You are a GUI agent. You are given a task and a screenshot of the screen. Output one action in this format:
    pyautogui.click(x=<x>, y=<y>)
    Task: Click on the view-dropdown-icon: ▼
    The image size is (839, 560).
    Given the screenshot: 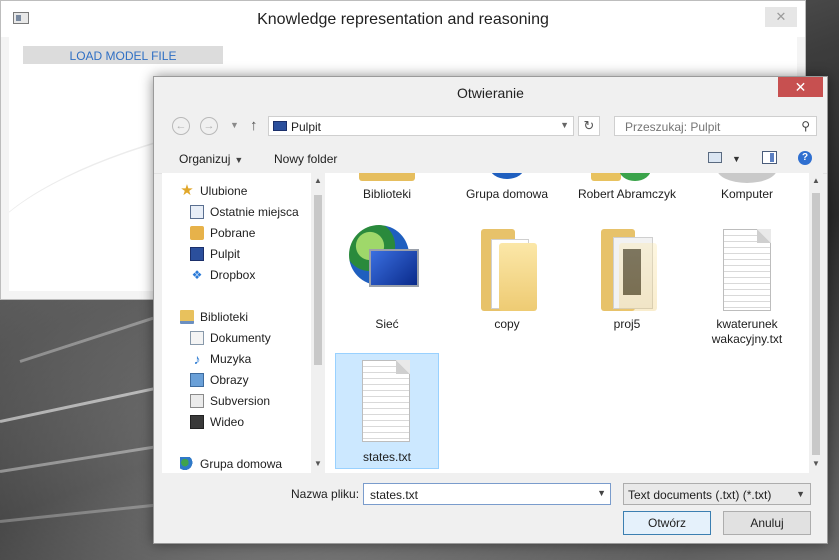 What is the action you would take?
    pyautogui.click(x=736, y=159)
    